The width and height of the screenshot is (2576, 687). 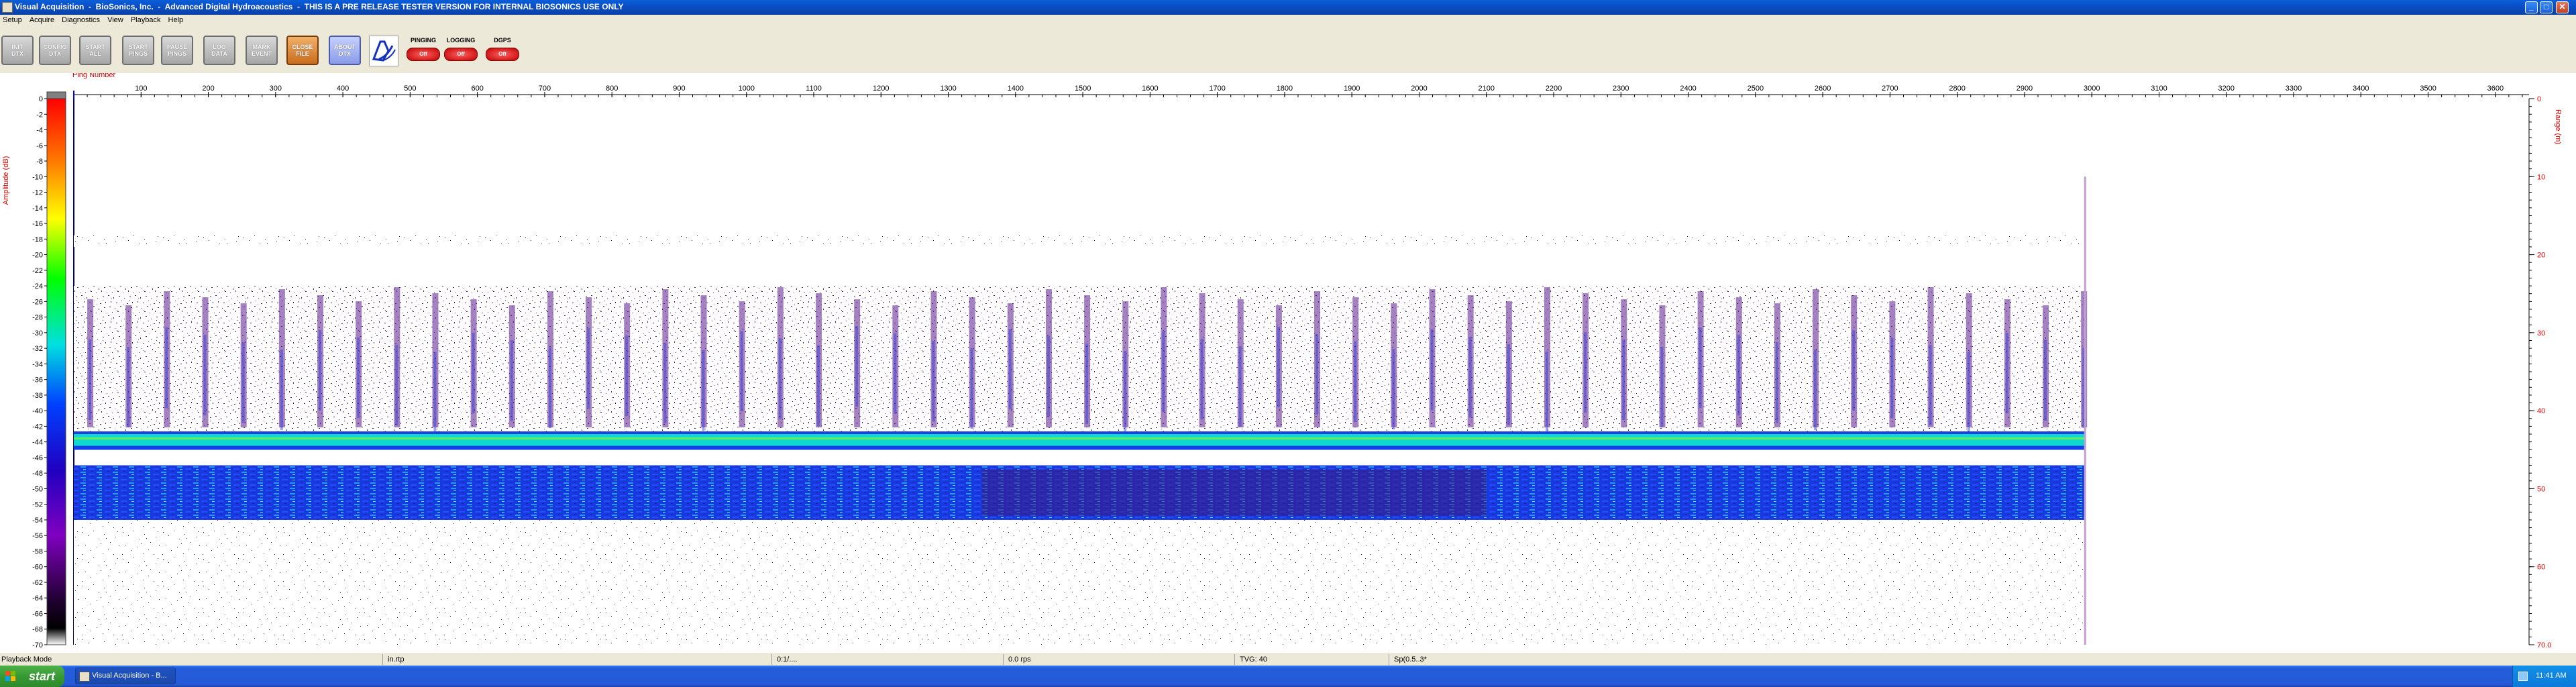 What do you see at coordinates (138, 50) in the screenshot?
I see `start-pings-button: START PINGS` at bounding box center [138, 50].